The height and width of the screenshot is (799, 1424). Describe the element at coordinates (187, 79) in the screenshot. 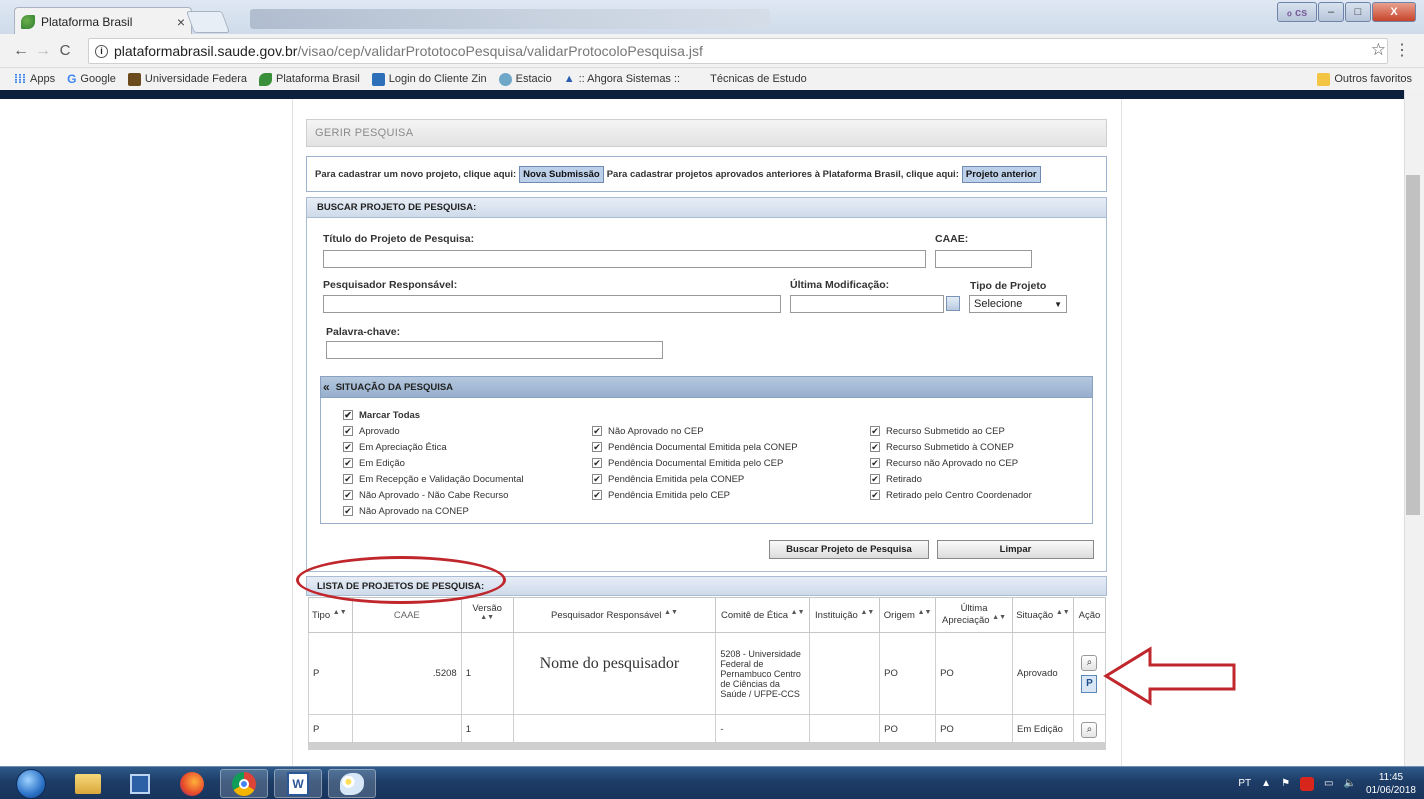

I see `bookmark-universidade: Universidade Federa` at that location.